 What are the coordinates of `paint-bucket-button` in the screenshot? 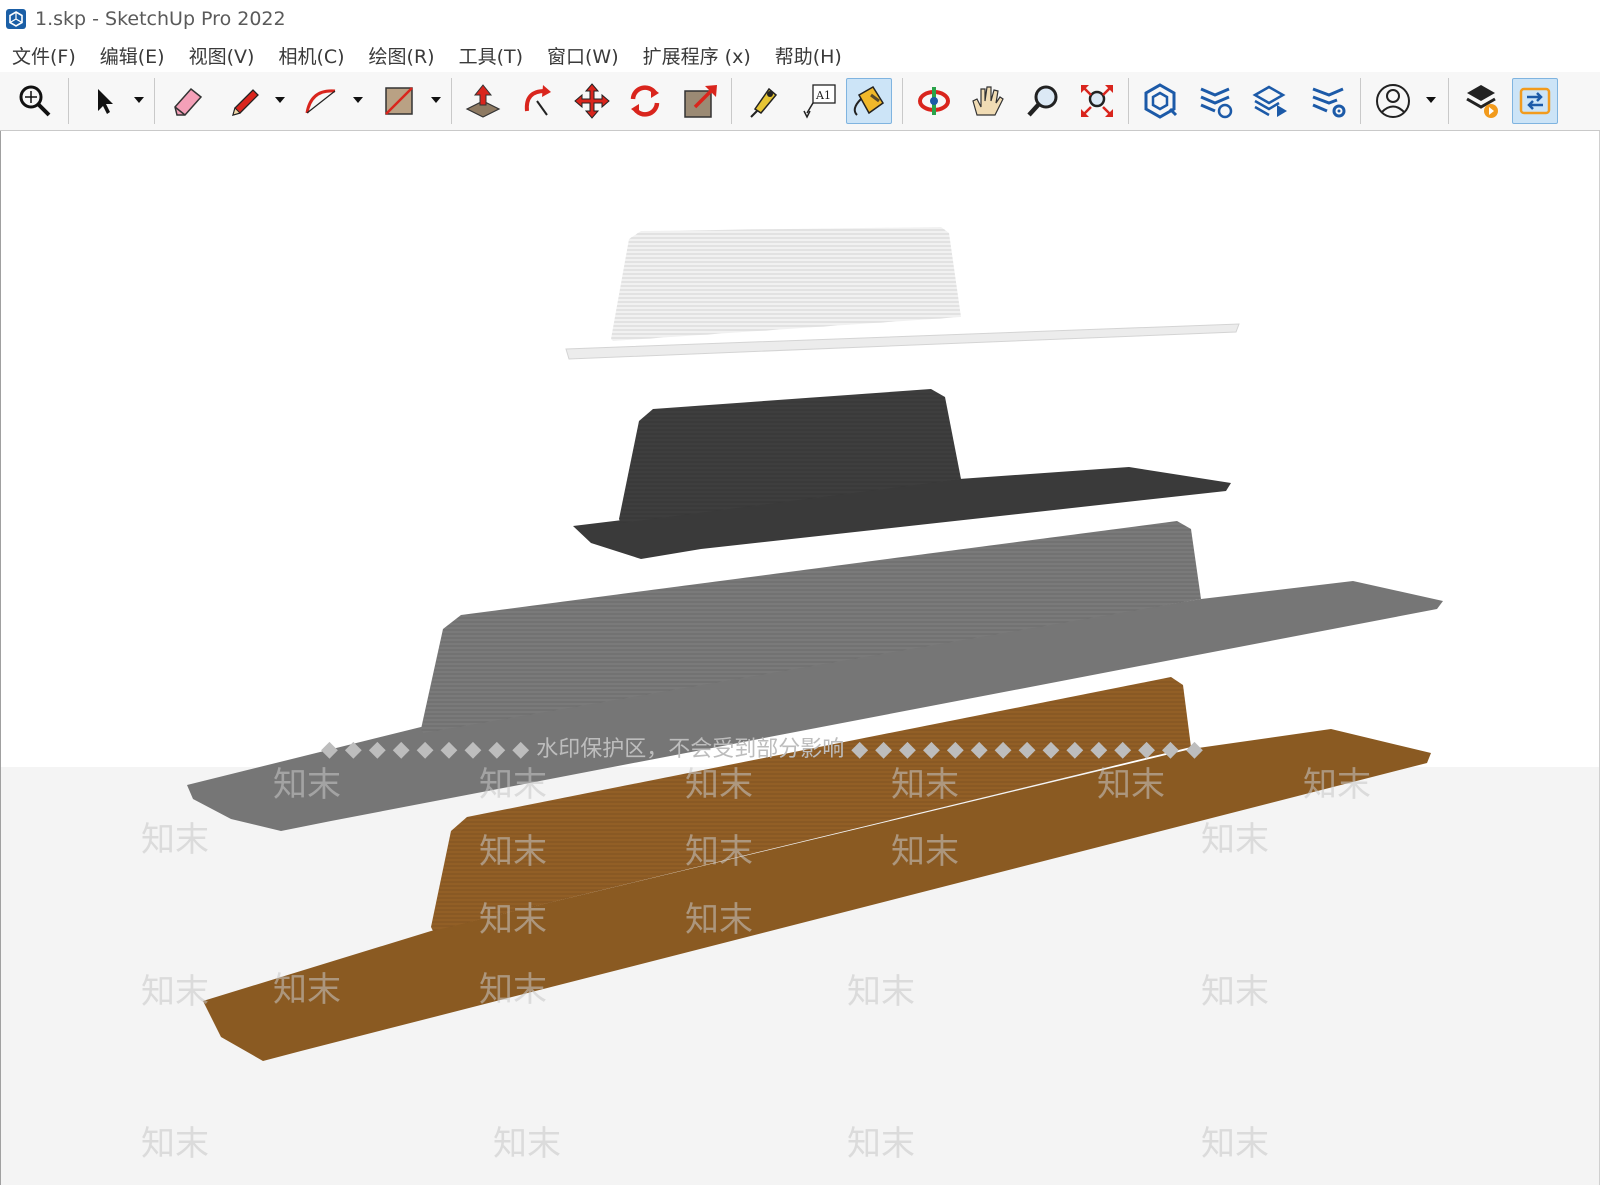 It's located at (869, 101).